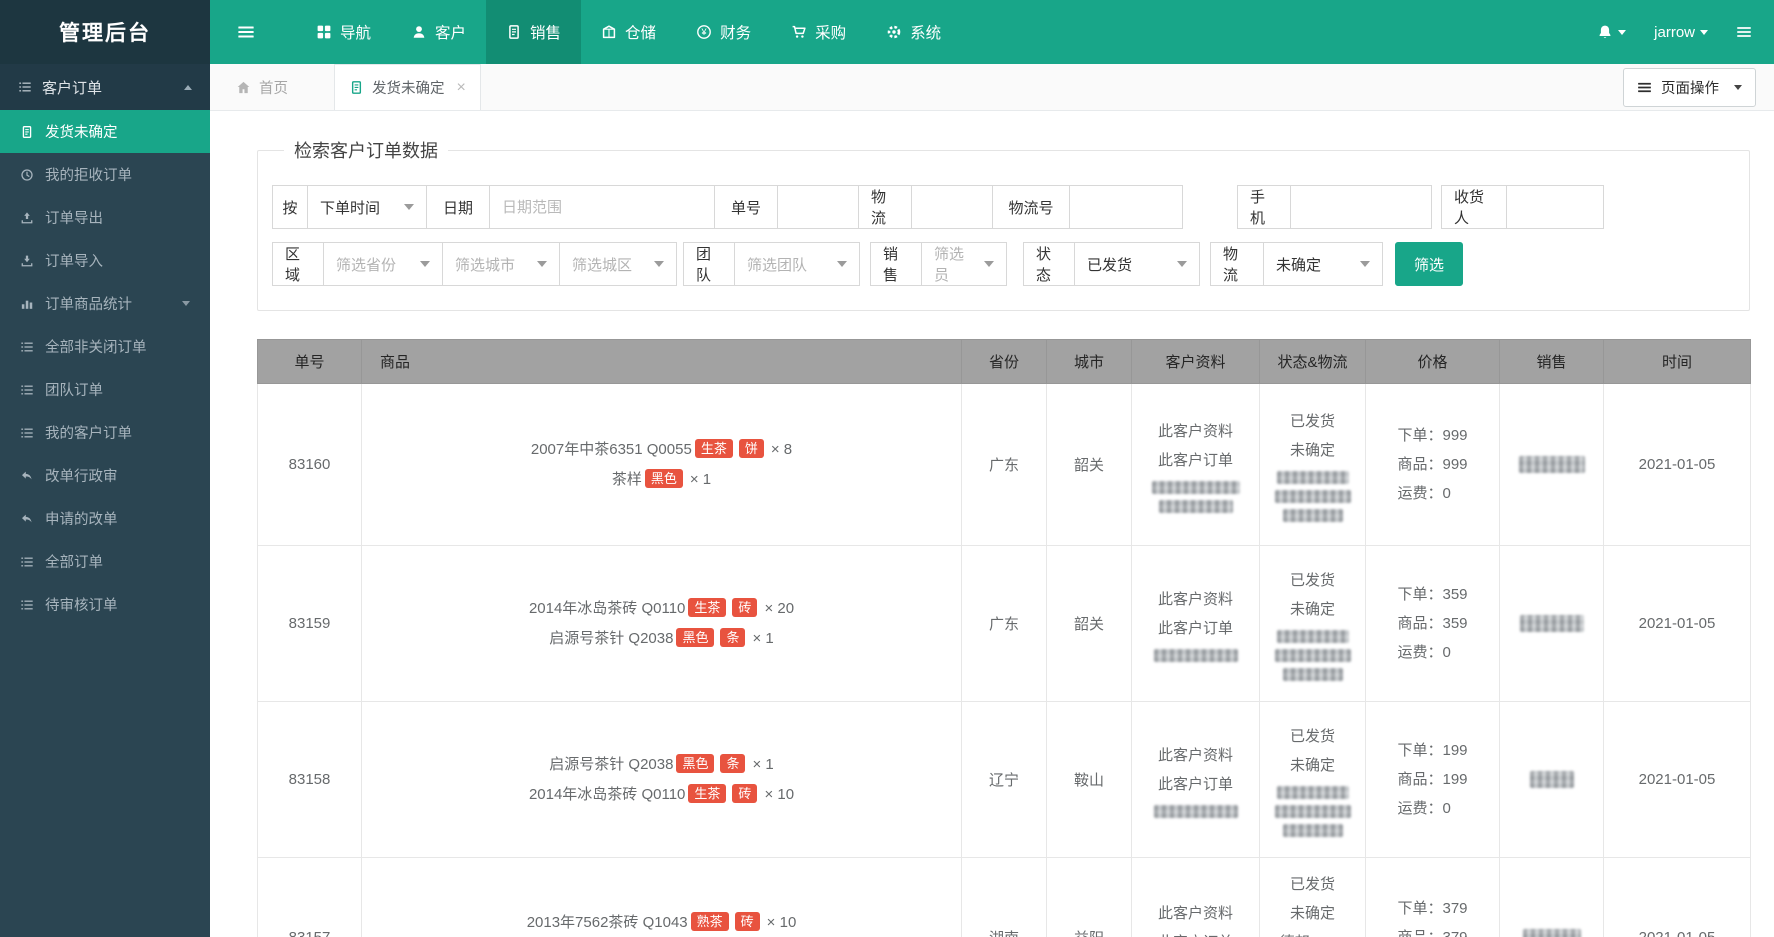  Describe the element at coordinates (27, 218) in the screenshot. I see `export-icon` at that location.